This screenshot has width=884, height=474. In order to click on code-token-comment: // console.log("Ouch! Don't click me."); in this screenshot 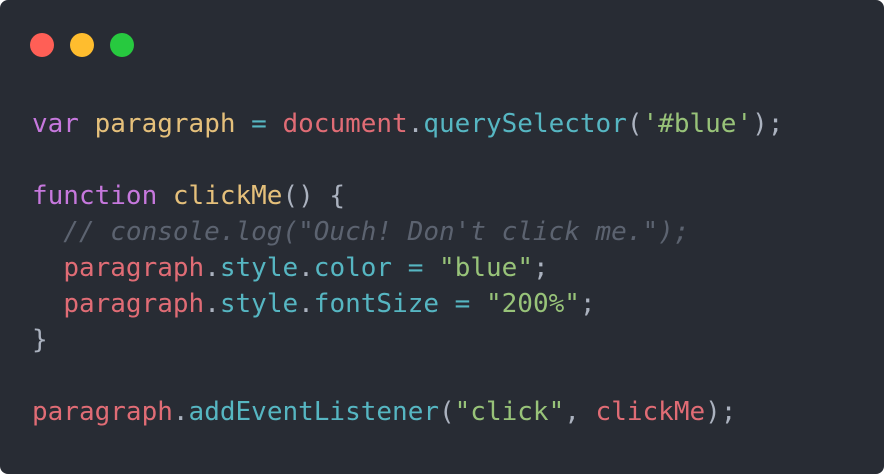, I will do `click(361, 232)`.